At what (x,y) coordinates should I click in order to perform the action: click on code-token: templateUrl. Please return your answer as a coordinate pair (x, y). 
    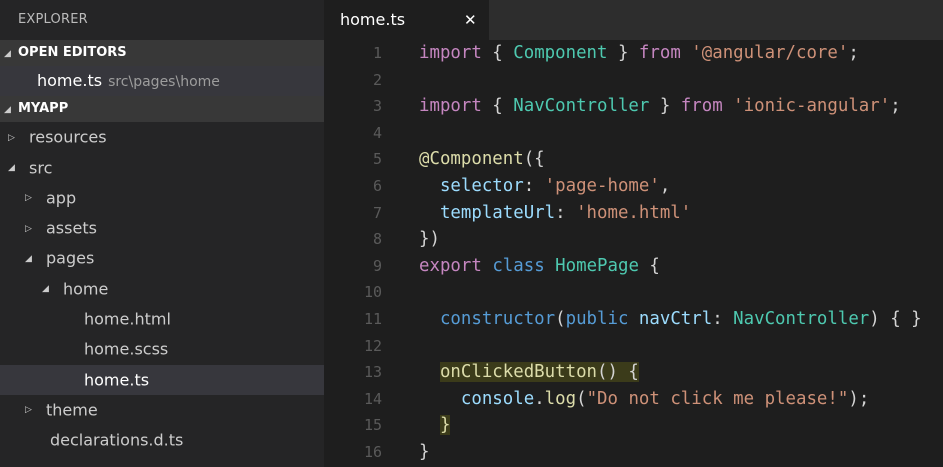
    Looking at the image, I should click on (497, 212).